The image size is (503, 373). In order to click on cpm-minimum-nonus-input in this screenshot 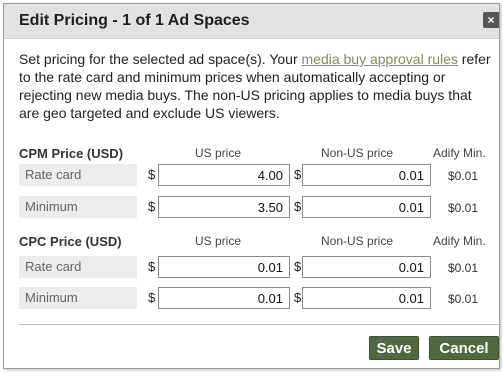, I will do `click(366, 207)`.